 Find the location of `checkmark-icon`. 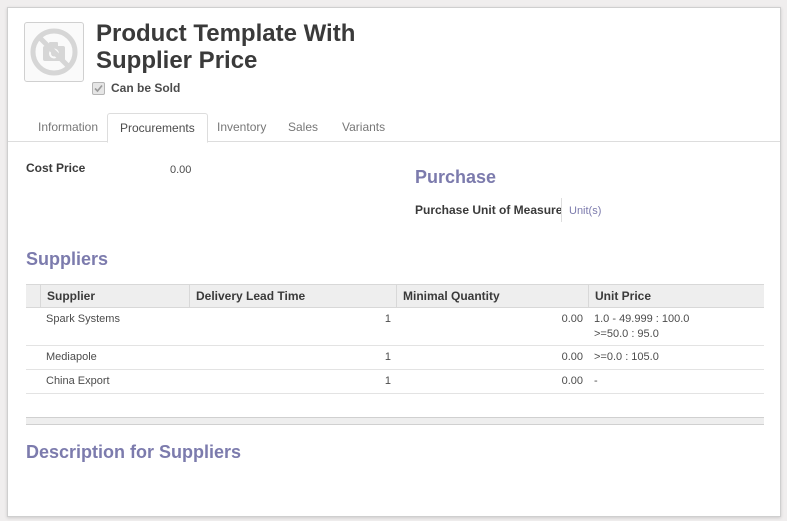

checkmark-icon is located at coordinates (98, 88).